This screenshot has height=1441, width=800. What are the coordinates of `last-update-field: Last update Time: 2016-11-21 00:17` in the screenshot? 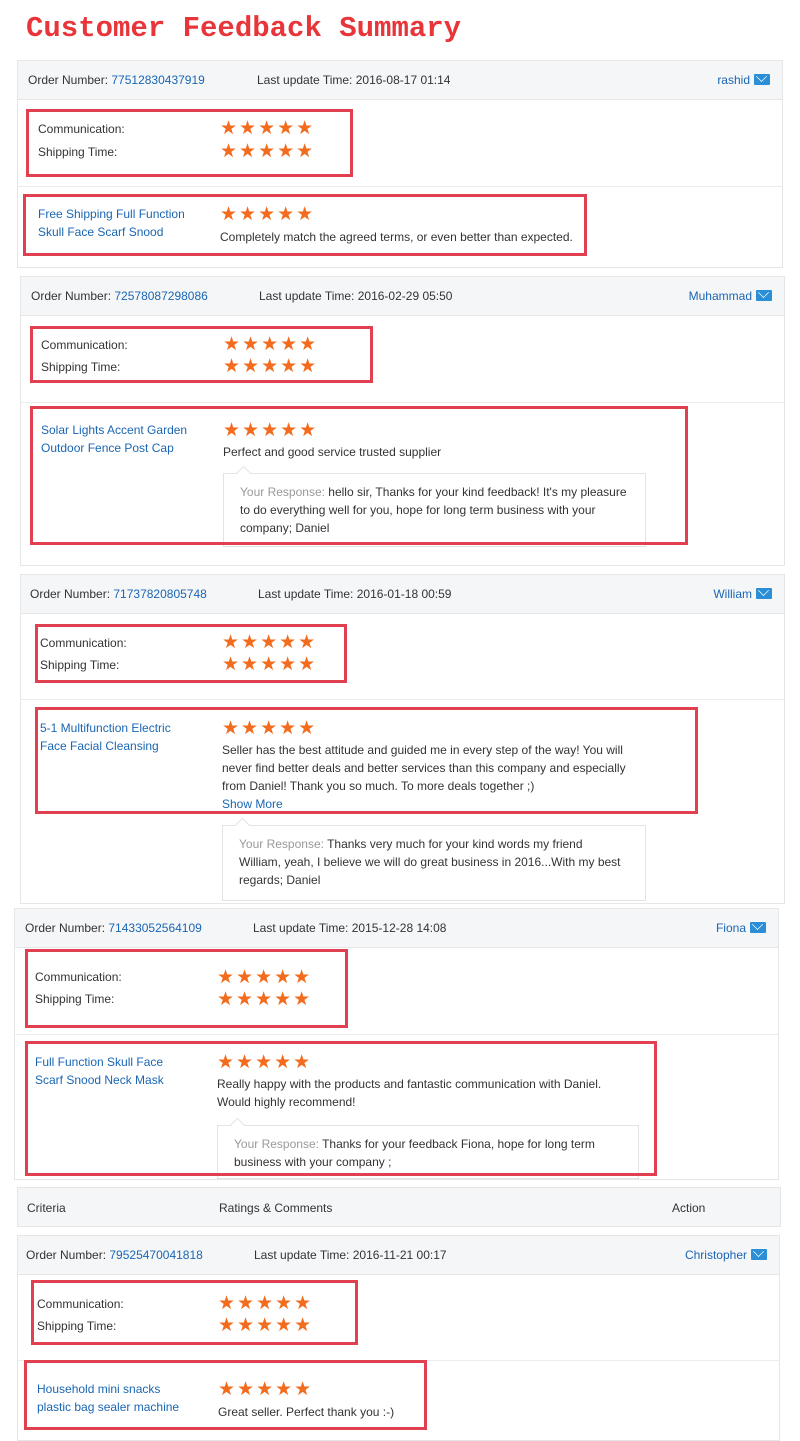 It's located at (350, 1255).